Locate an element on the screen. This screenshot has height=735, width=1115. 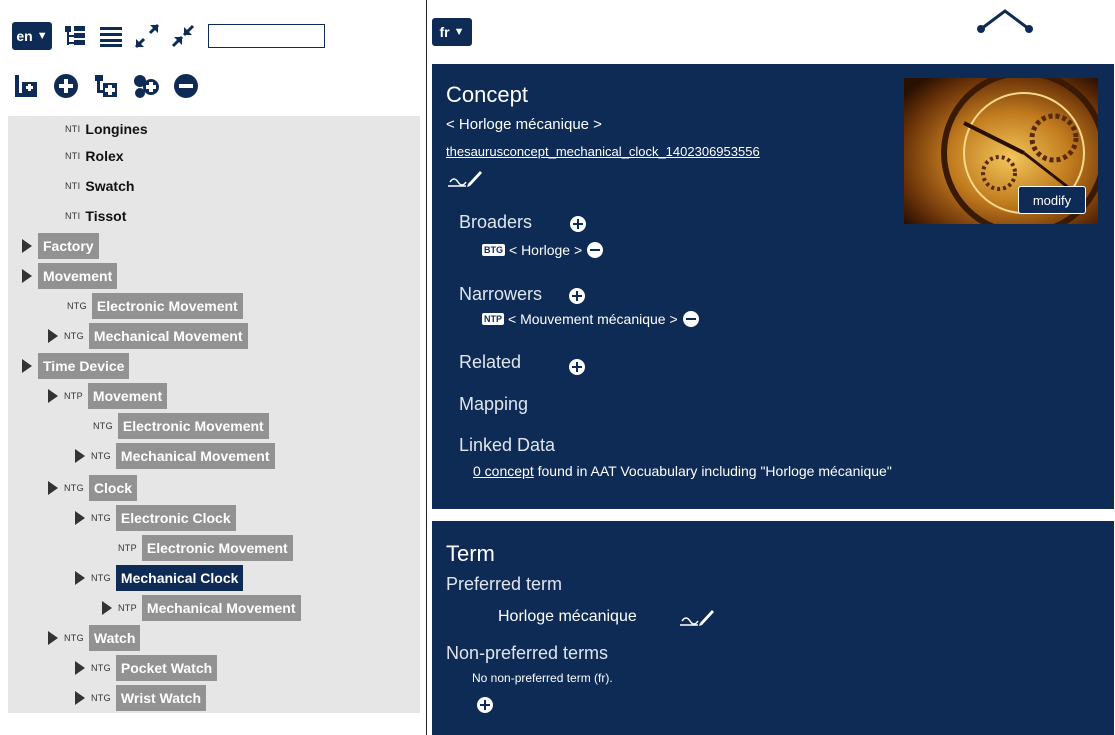
concept-title: Concept is located at coordinates (487, 94).